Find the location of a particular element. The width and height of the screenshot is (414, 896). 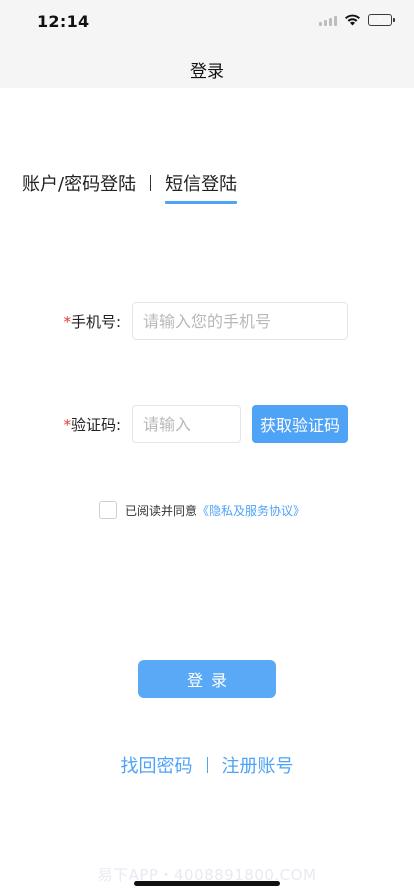

tab-divider is located at coordinates (151, 183).